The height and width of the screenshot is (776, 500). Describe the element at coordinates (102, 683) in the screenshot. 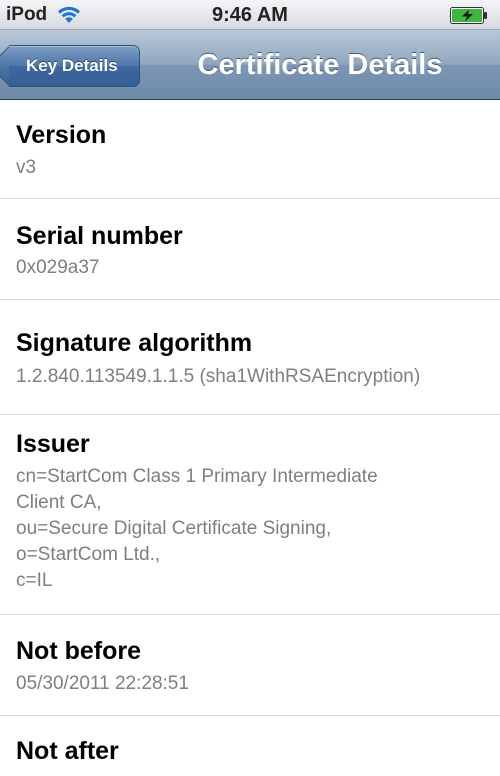

I see `detail-value: 05/30/2011 22:28:51` at that location.